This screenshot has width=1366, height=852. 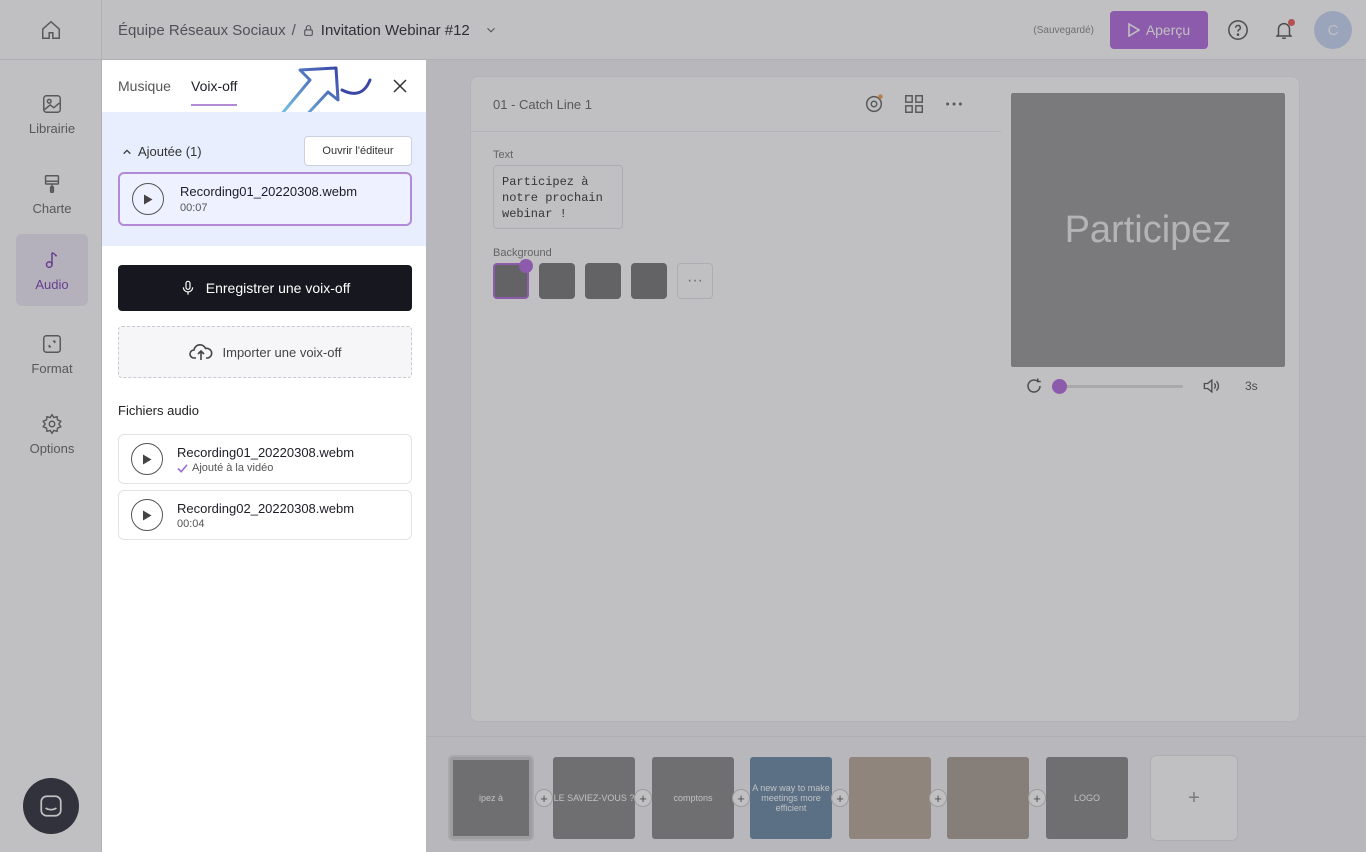 I want to click on audio-file-status: Ajouté à la vidéo, so click(x=225, y=468).